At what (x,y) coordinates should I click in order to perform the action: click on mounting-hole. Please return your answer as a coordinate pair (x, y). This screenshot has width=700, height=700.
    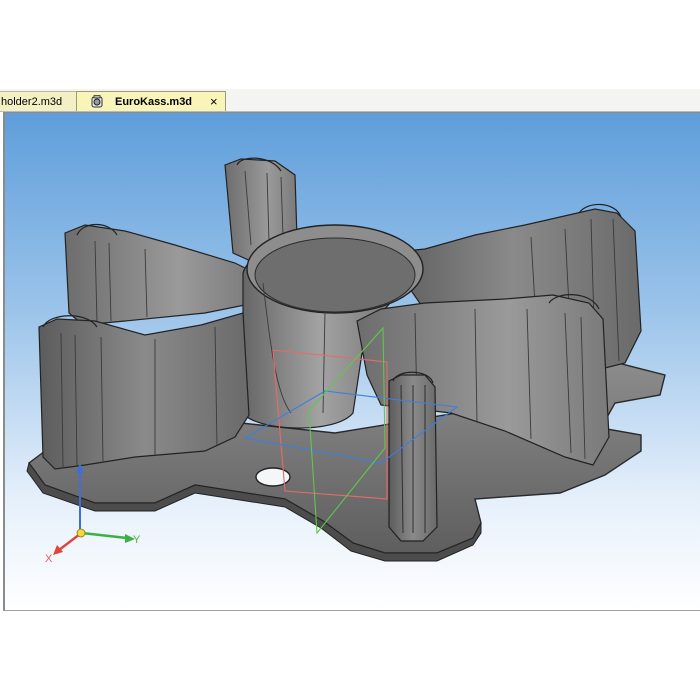
    Looking at the image, I should click on (273, 477).